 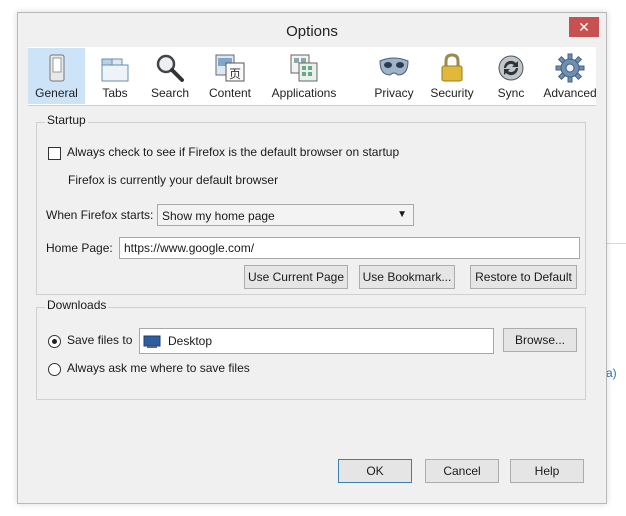 I want to click on tab-sync: Sync, so click(x=511, y=76).